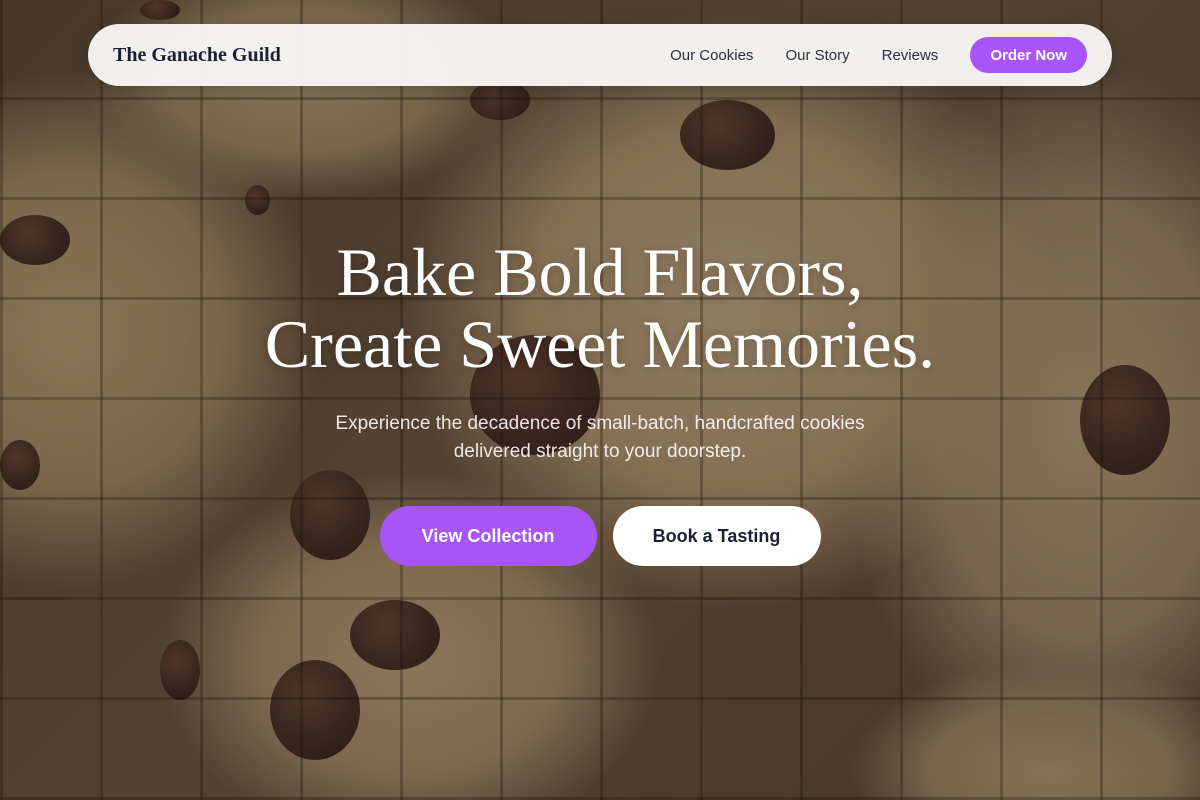  I want to click on nav-link-our-cookies: Our Cookies, so click(711, 55).